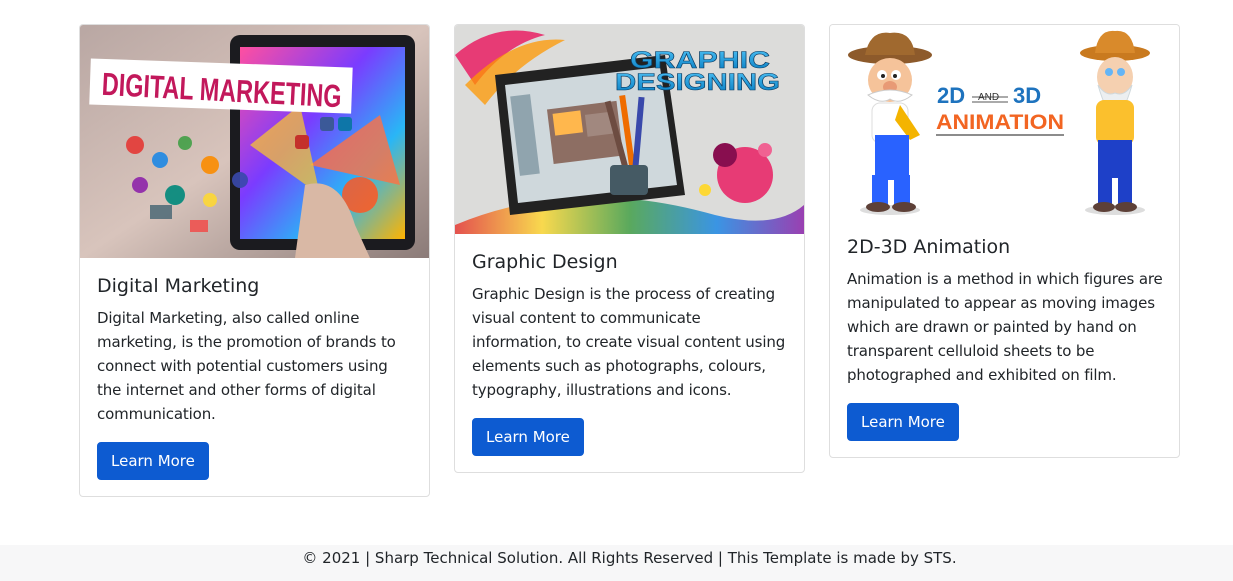  Describe the element at coordinates (545, 262) in the screenshot. I see `card-title: Graphic Design` at that location.